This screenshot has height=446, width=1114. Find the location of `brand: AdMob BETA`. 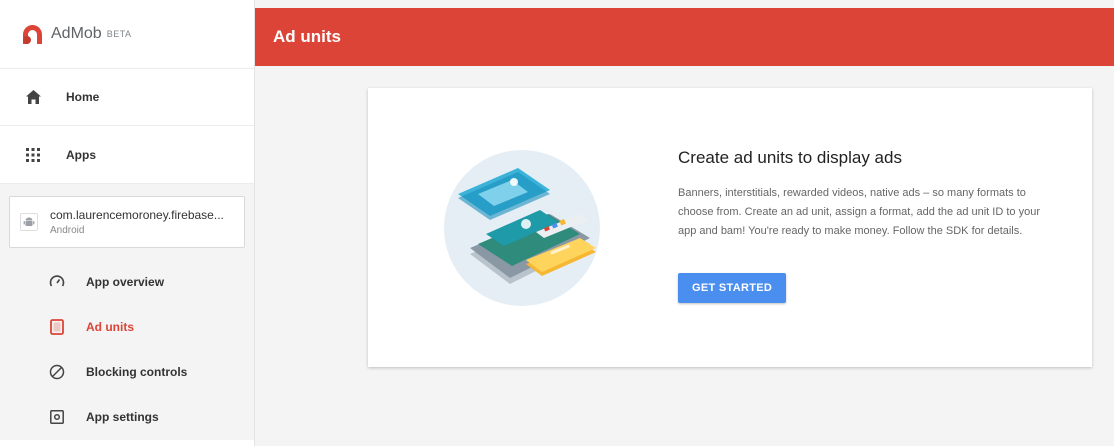

brand: AdMob BETA is located at coordinates (127, 34).